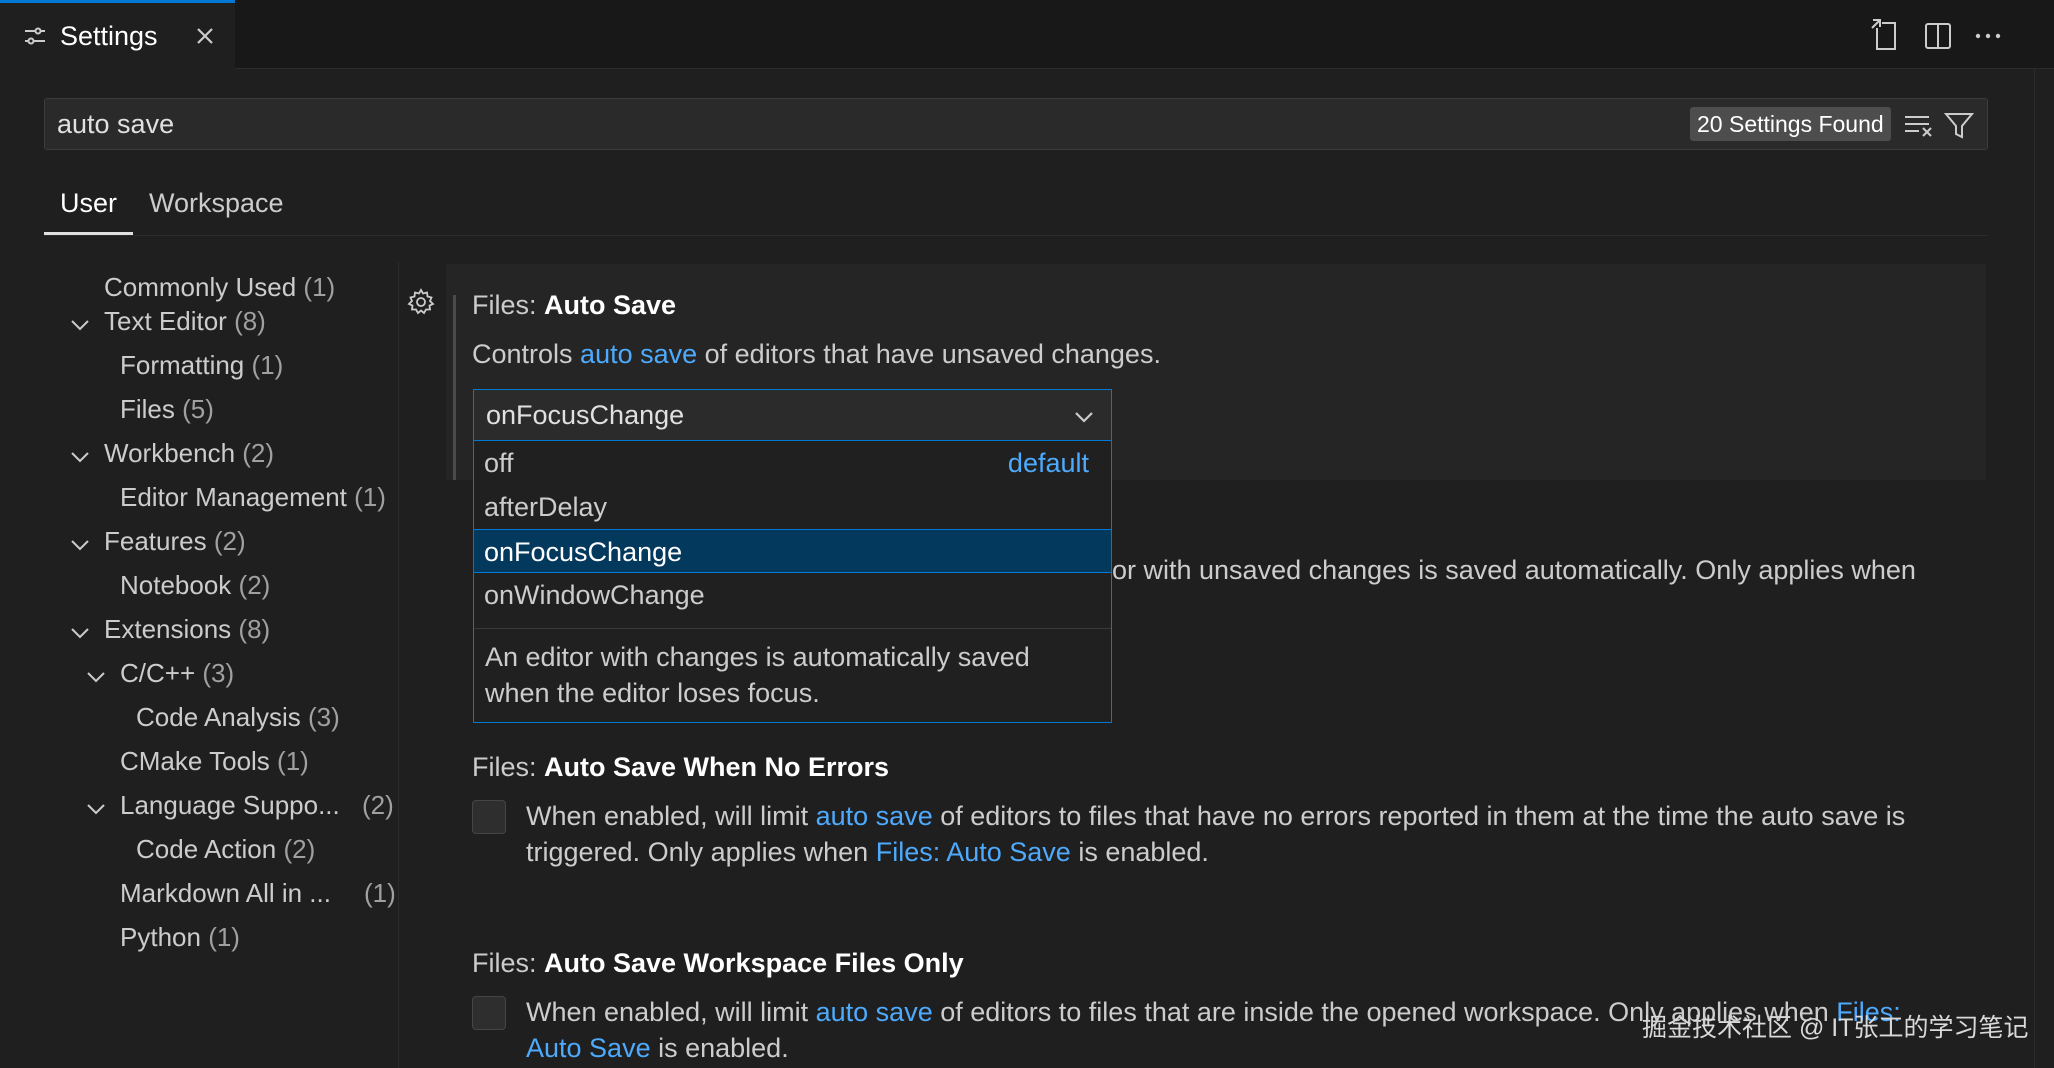  Describe the element at coordinates (167, 414) in the screenshot. I see `toc-item-files: Files (5)` at that location.